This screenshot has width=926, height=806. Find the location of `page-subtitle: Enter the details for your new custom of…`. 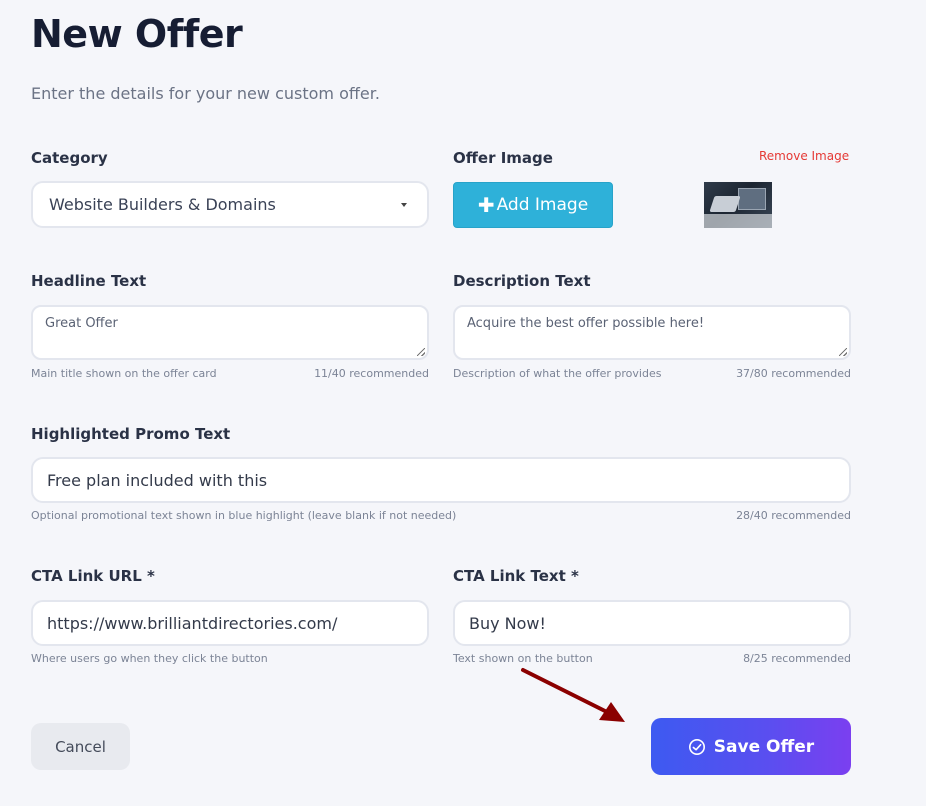

page-subtitle: Enter the details for your new custom of… is located at coordinates (205, 93).